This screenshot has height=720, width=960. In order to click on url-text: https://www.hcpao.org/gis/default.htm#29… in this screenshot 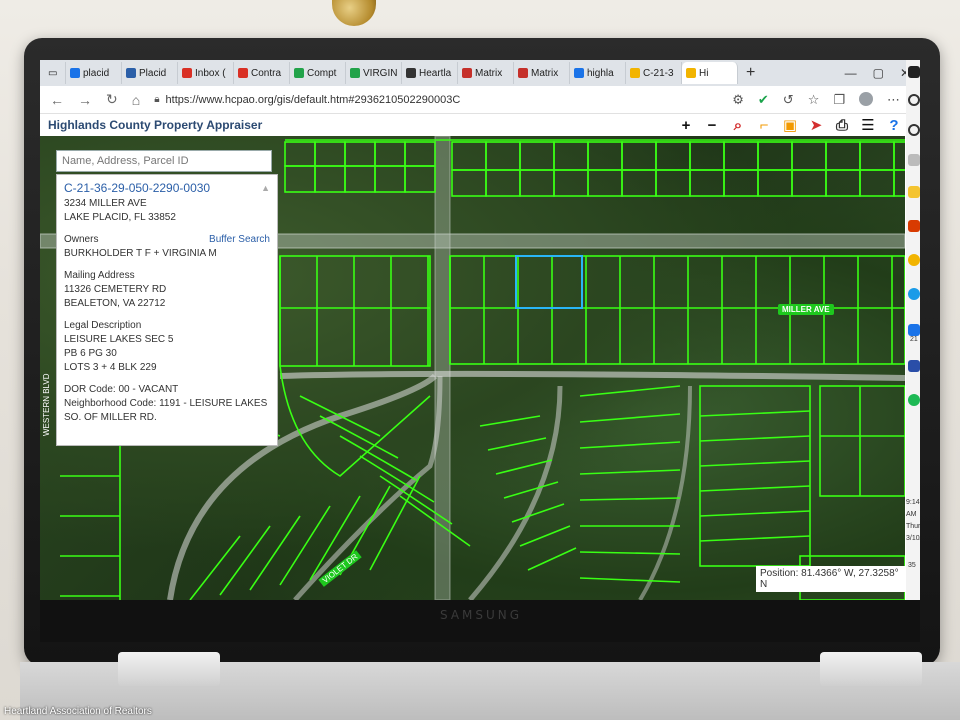, I will do `click(313, 99)`.